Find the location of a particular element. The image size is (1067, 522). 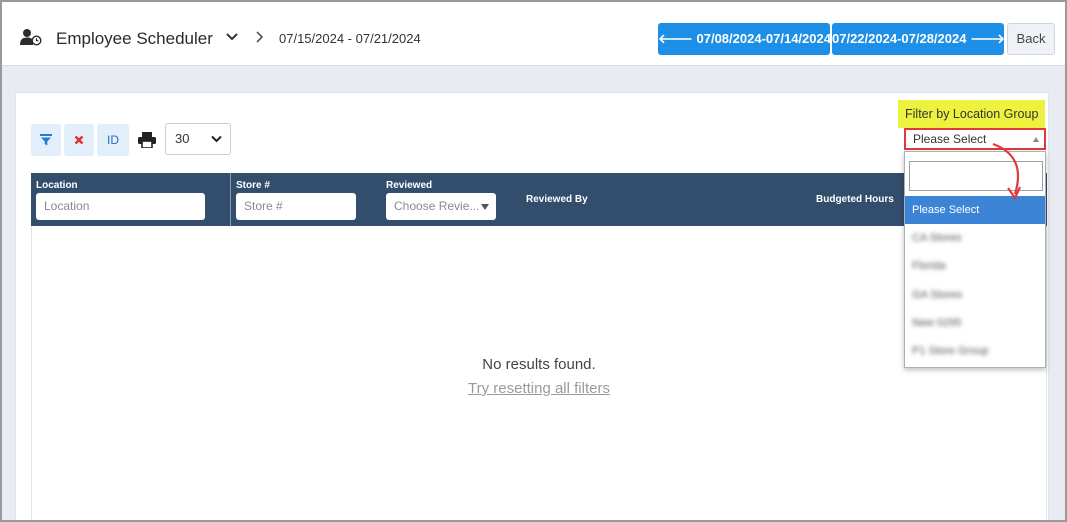

reset-filters-link: Try resetting all filters is located at coordinates (539, 388).